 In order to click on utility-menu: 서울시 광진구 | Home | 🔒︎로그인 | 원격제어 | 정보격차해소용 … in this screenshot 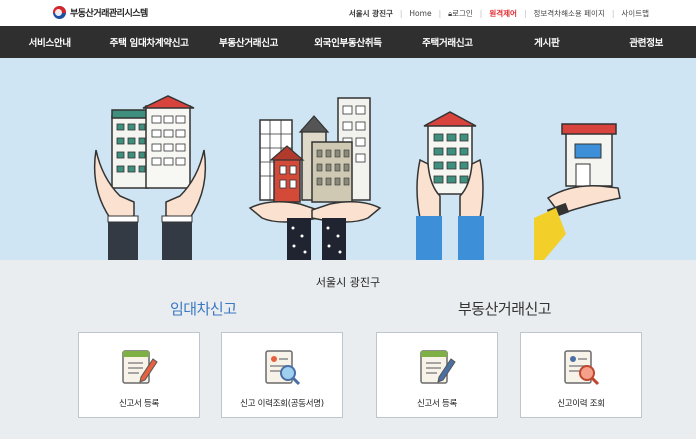, I will do `click(499, 13)`.